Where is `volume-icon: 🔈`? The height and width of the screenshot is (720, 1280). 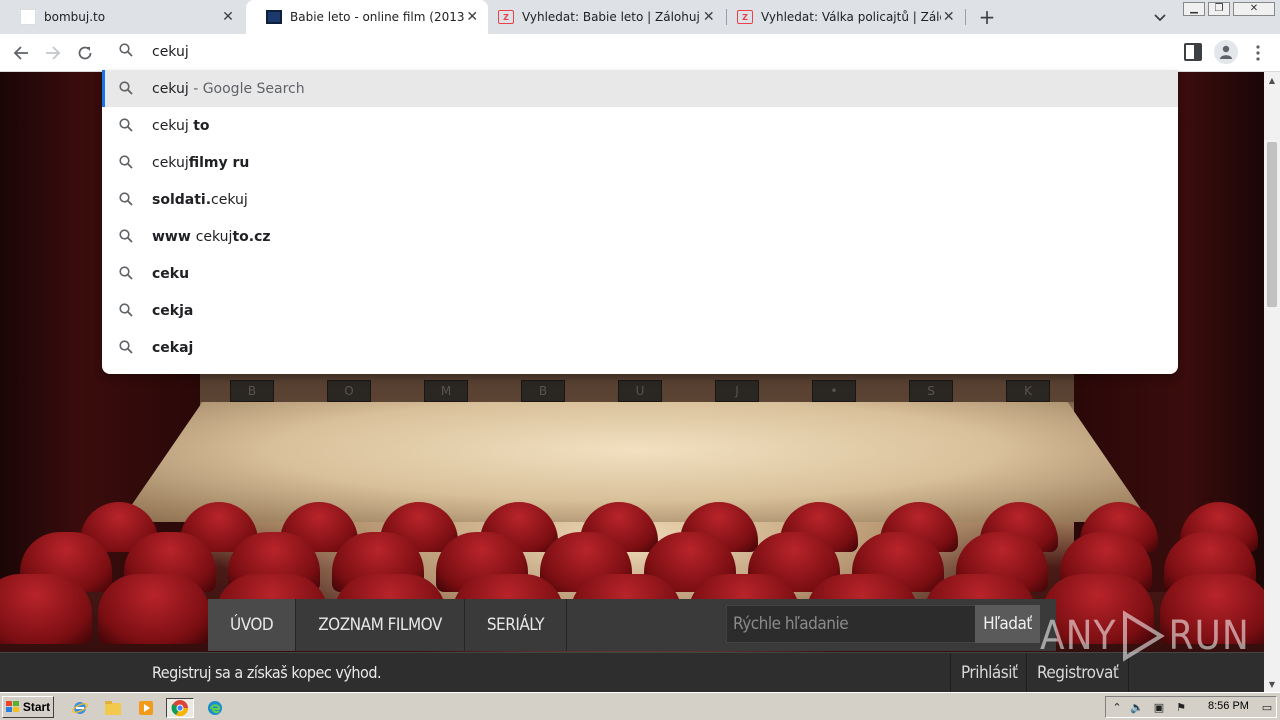 volume-icon: 🔈 is located at coordinates (1137, 707).